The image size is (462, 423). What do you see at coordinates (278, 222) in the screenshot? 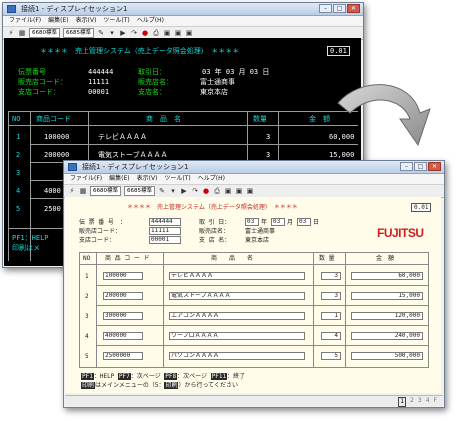
I see `date-month-field: 03` at bounding box center [278, 222].